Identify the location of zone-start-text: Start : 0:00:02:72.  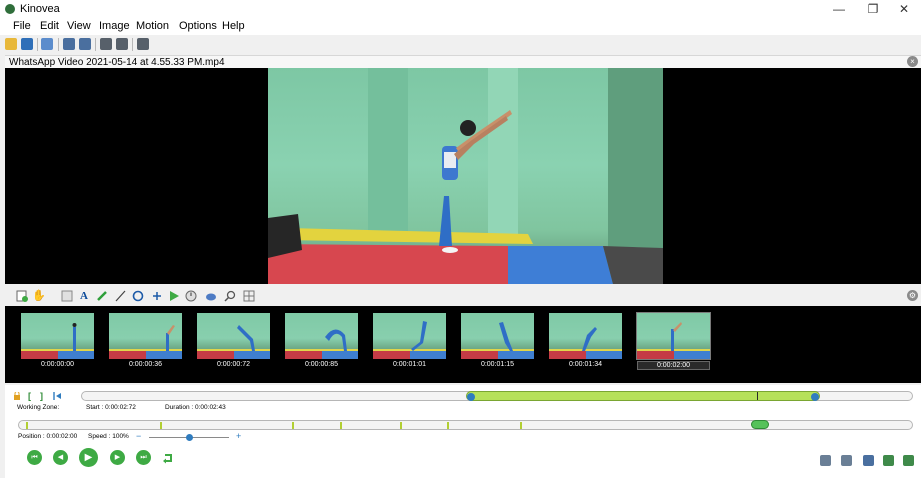
(111, 407).